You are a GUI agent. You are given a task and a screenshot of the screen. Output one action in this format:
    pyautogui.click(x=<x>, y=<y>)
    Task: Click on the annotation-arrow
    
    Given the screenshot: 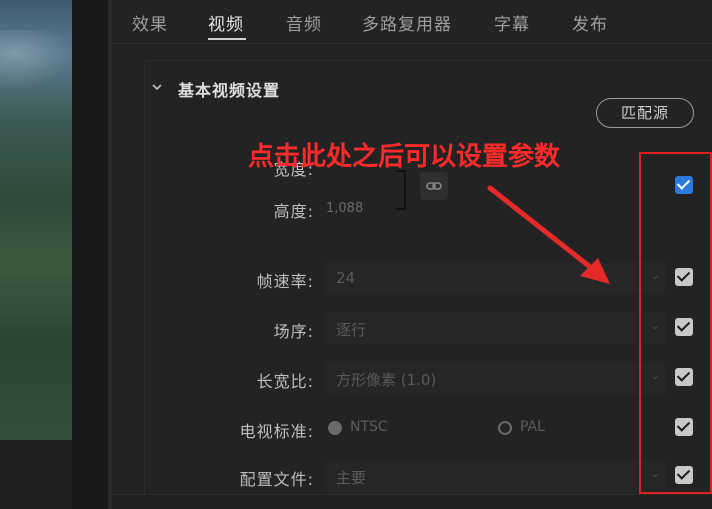 What is the action you would take?
    pyautogui.click(x=548, y=234)
    